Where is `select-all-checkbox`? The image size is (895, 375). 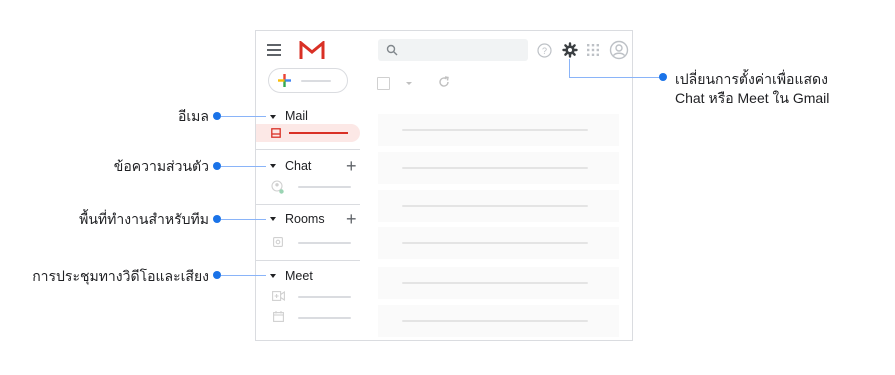
select-all-checkbox is located at coordinates (383, 83).